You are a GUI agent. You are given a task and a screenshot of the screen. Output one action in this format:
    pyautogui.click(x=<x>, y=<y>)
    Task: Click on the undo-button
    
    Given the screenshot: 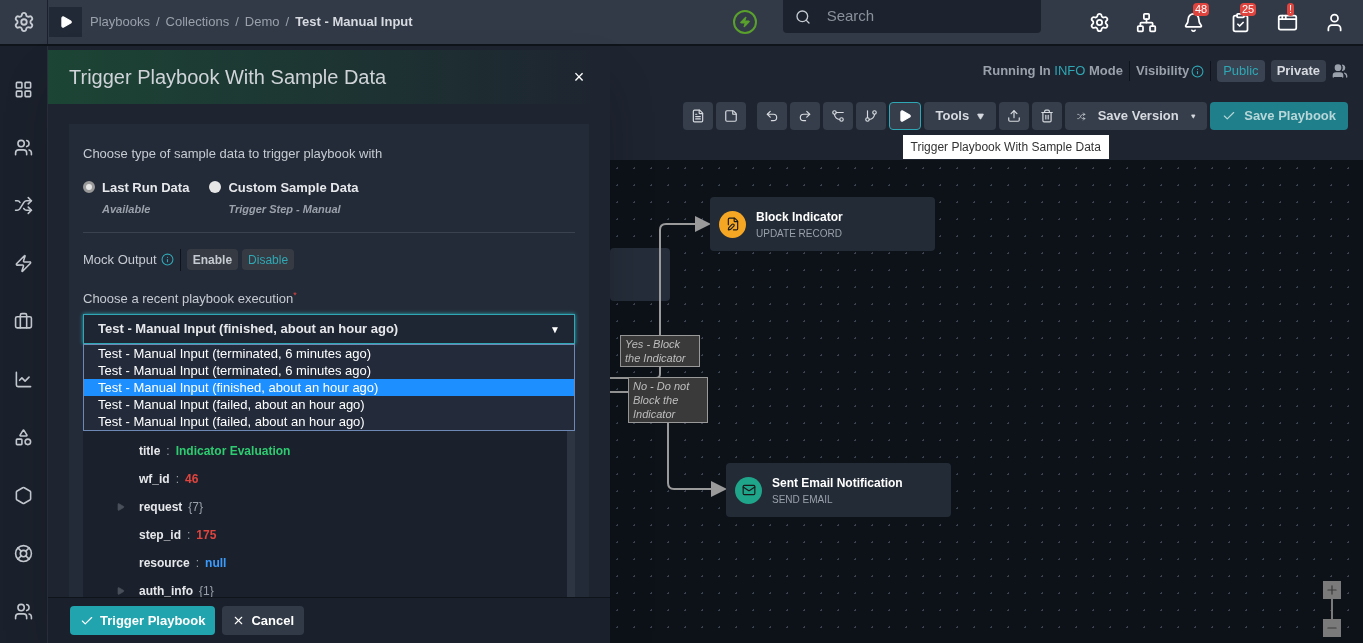 What is the action you would take?
    pyautogui.click(x=771, y=116)
    